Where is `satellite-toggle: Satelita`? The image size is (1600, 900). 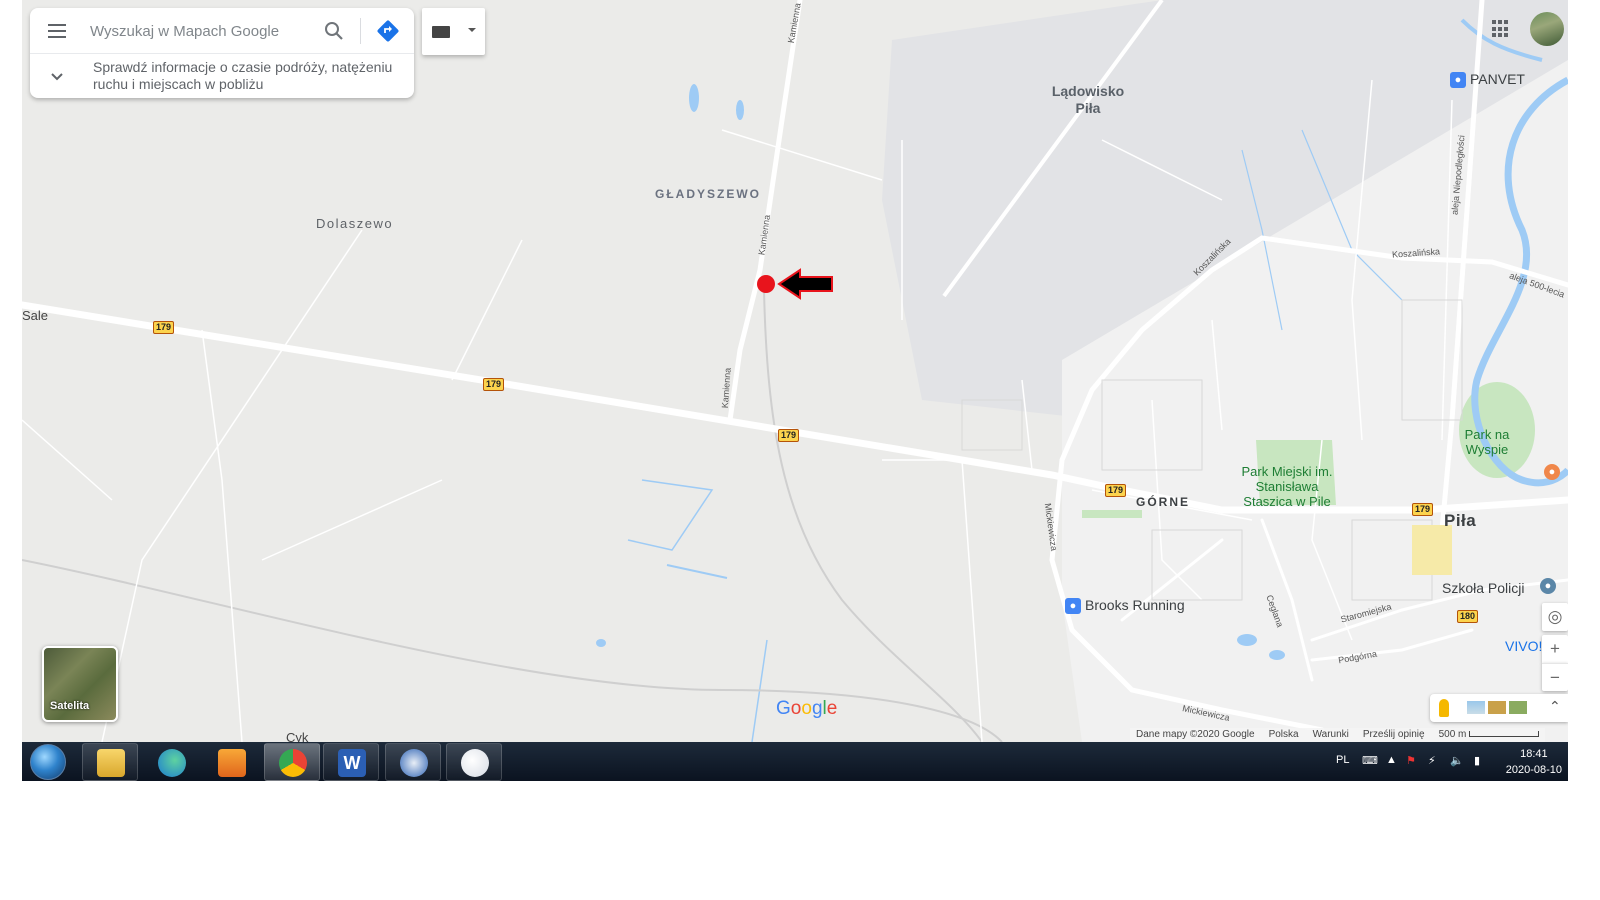
satellite-toggle: Satelita is located at coordinates (80, 684).